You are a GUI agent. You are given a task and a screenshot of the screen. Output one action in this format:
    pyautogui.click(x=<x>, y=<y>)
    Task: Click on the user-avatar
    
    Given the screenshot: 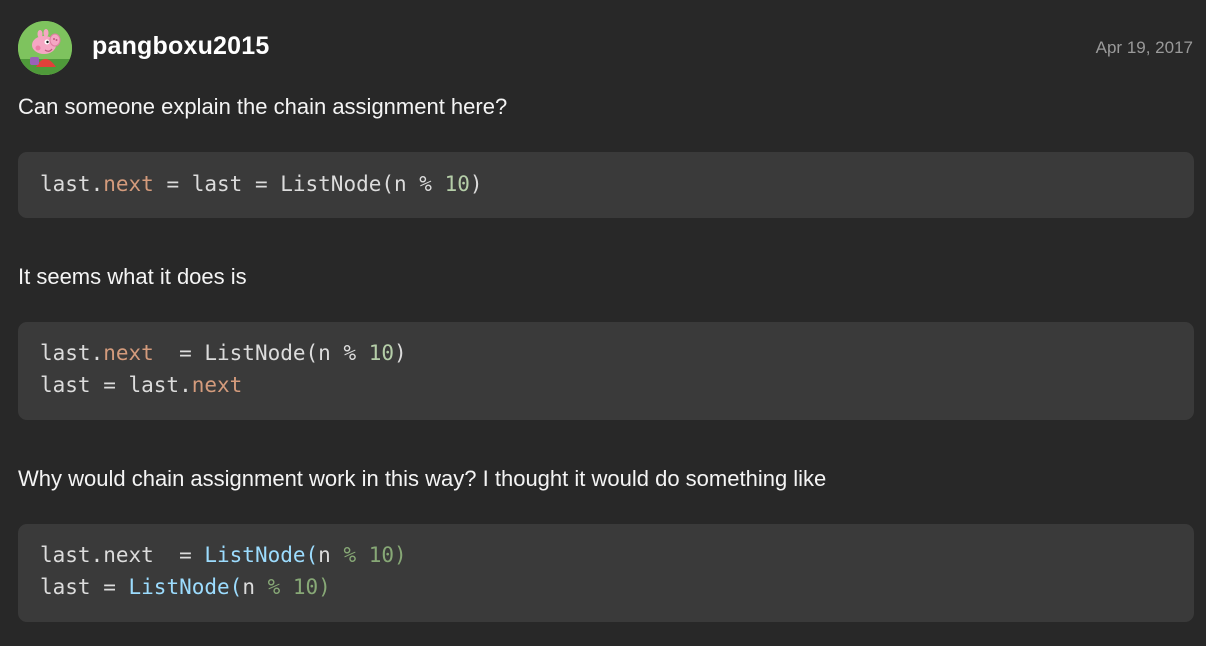 What is the action you would take?
    pyautogui.click(x=45, y=48)
    